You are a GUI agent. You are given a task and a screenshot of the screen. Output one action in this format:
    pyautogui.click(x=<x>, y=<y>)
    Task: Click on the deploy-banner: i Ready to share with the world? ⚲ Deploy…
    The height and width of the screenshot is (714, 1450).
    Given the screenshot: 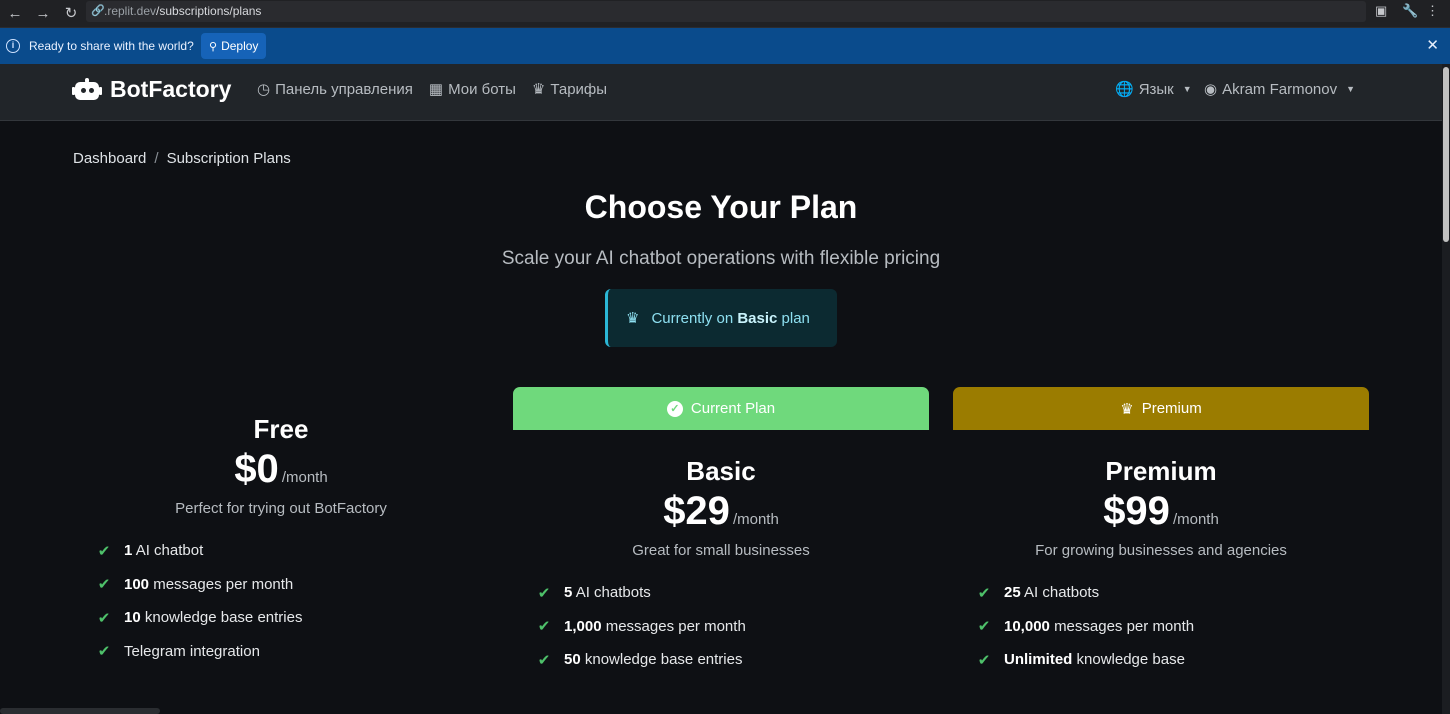 What is the action you would take?
    pyautogui.click(x=725, y=46)
    